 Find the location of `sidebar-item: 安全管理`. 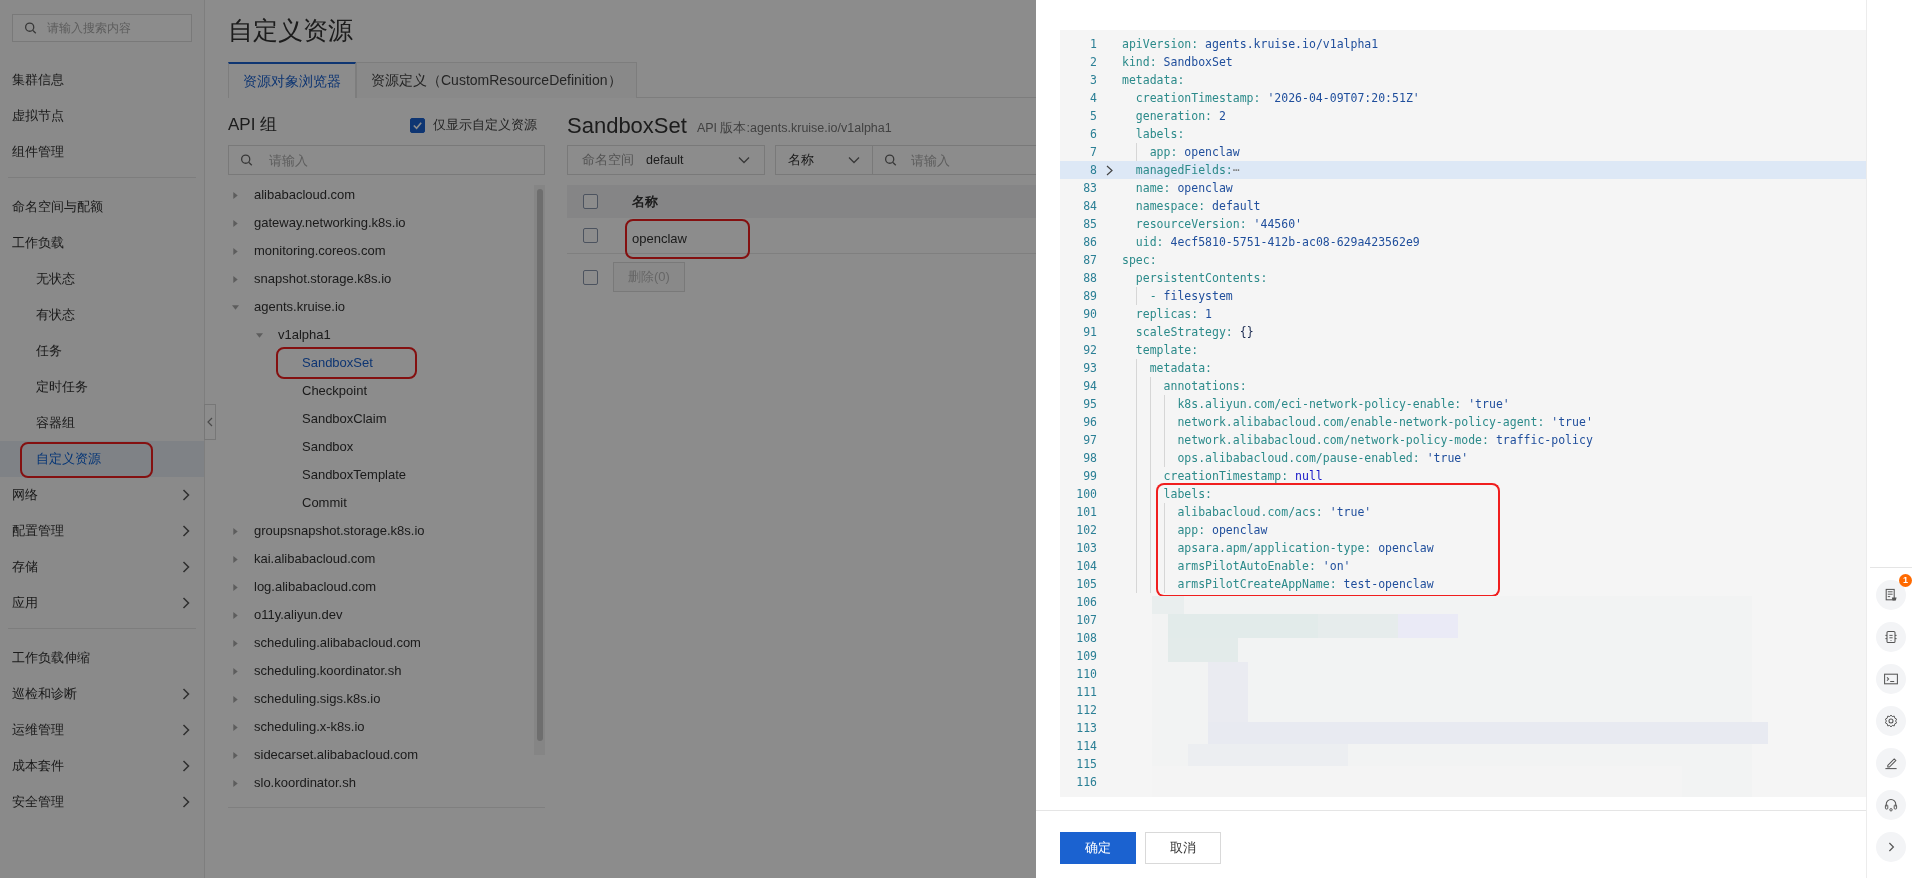

sidebar-item: 安全管理 is located at coordinates (102, 802).